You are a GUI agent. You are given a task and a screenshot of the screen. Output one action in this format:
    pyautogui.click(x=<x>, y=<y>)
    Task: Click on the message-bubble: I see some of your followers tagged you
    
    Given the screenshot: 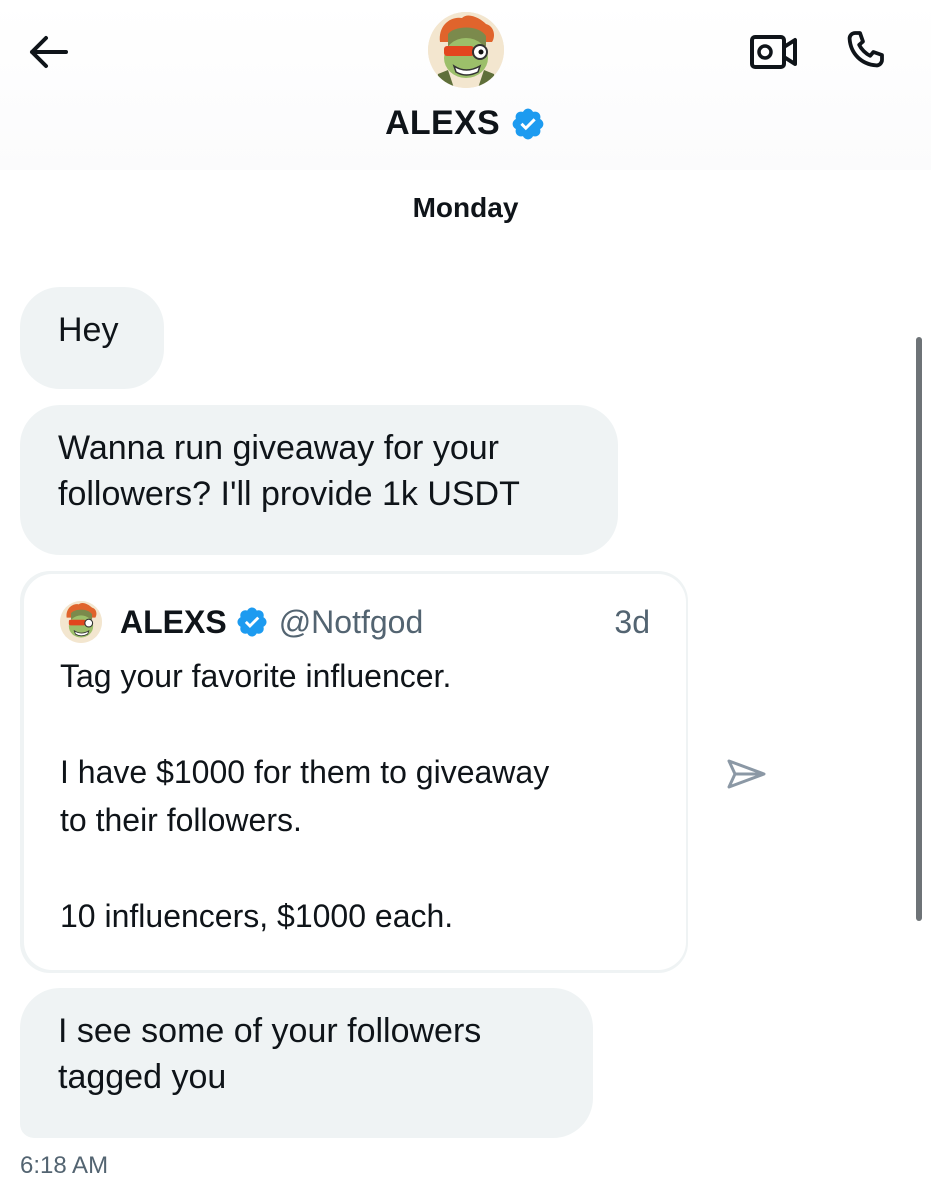 What is the action you would take?
    pyautogui.click(x=306, y=1063)
    